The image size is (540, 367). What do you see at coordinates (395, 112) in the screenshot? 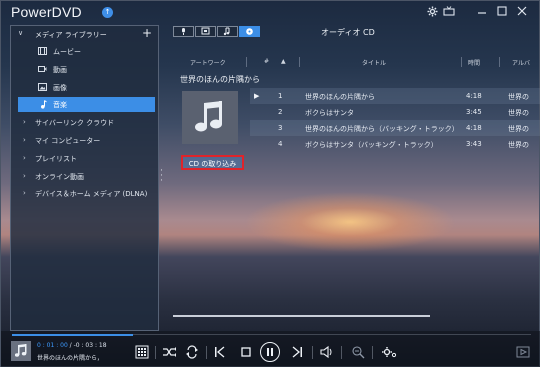
I see `track-row: 2 ボクらはサンタ 3:45 世界の` at bounding box center [395, 112].